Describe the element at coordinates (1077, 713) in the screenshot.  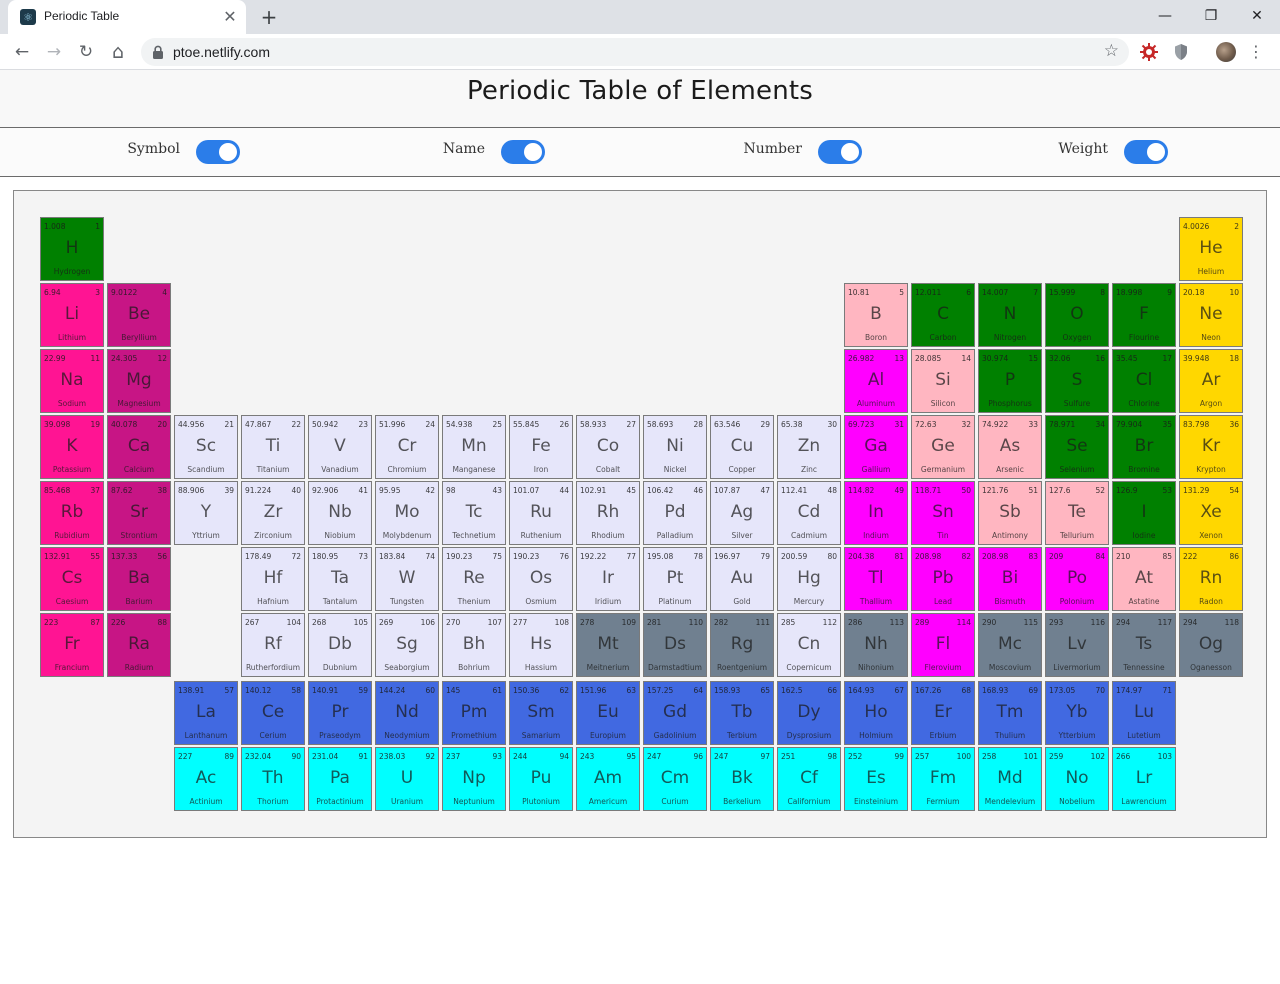
I see `element-tile-yb: 173.05 70 Yb Ytterbium` at that location.